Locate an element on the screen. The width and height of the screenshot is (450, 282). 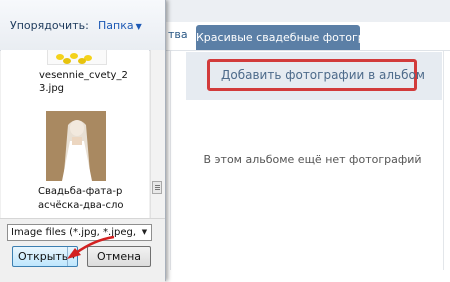
empty-album-message: В этом альбоме ещё нет фотографий is located at coordinates (312, 159).